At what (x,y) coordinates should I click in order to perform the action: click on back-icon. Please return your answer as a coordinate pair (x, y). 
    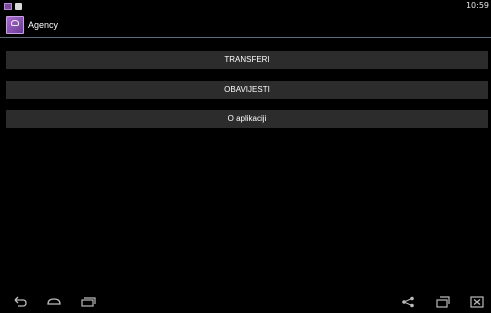
    Looking at the image, I should click on (20, 301).